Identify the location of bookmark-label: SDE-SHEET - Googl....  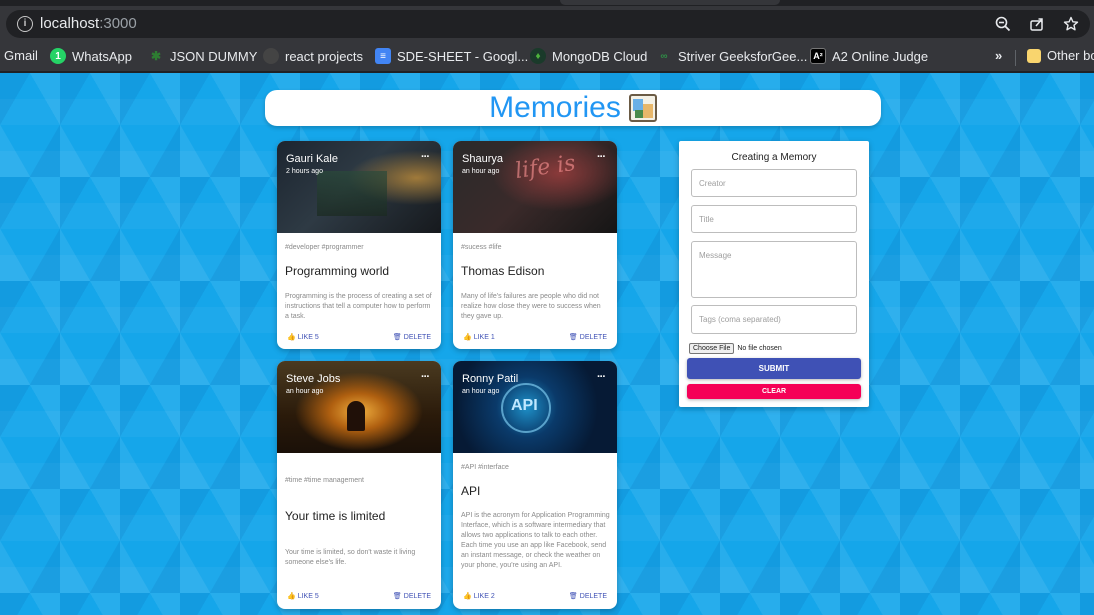
(463, 56).